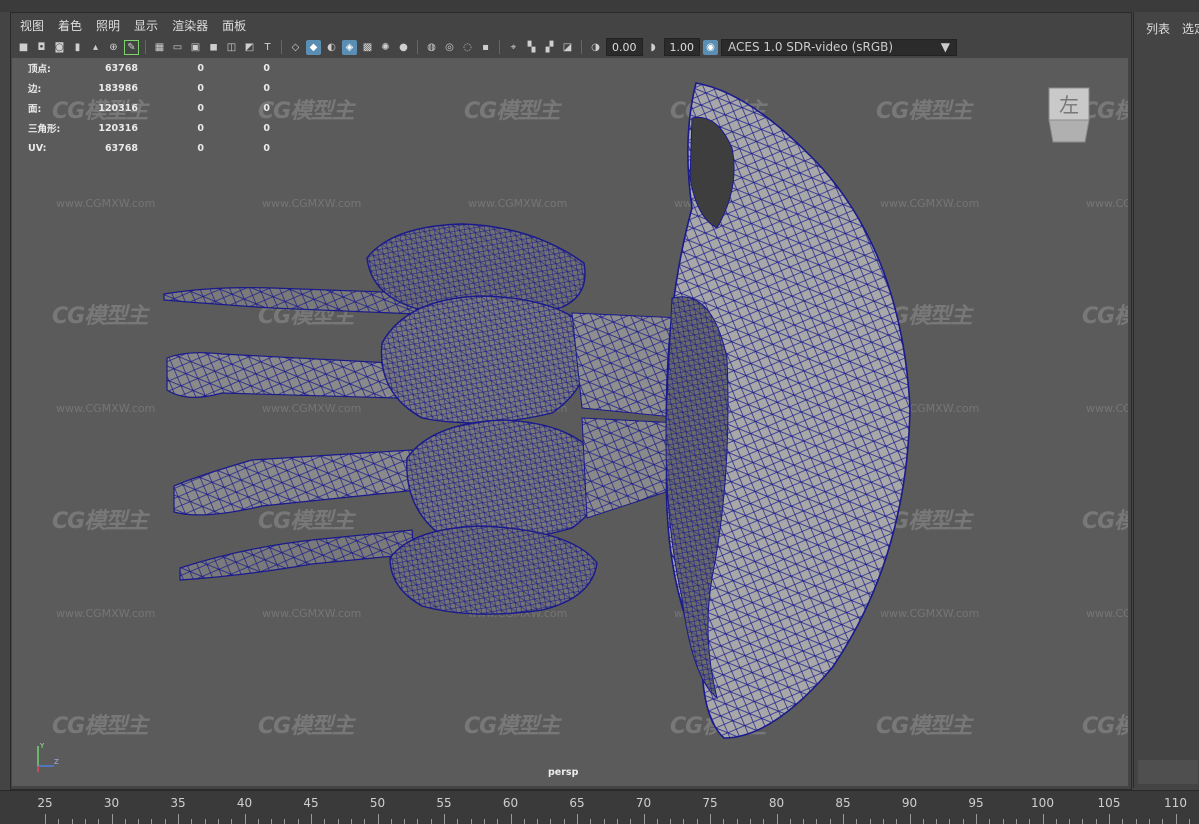 This screenshot has height=824, width=1199. What do you see at coordinates (624, 47) in the screenshot?
I see `exposure-field: 0.00` at bounding box center [624, 47].